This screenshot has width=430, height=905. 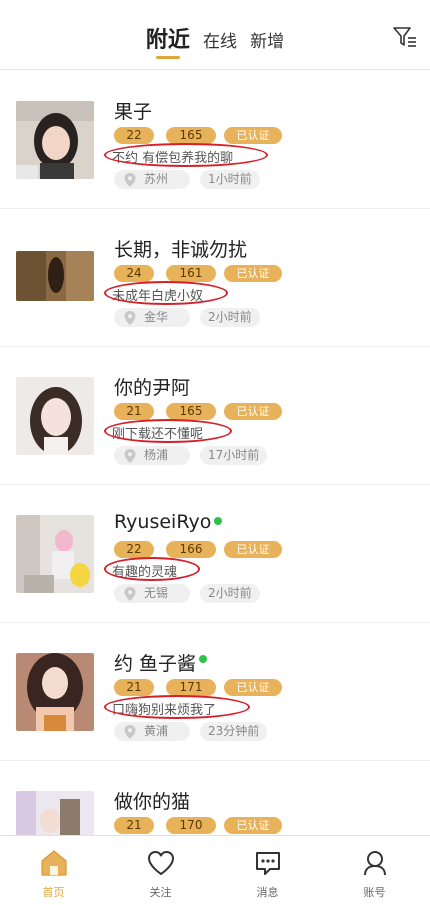 I want to click on nav-account: 账号, so click(x=374, y=870).